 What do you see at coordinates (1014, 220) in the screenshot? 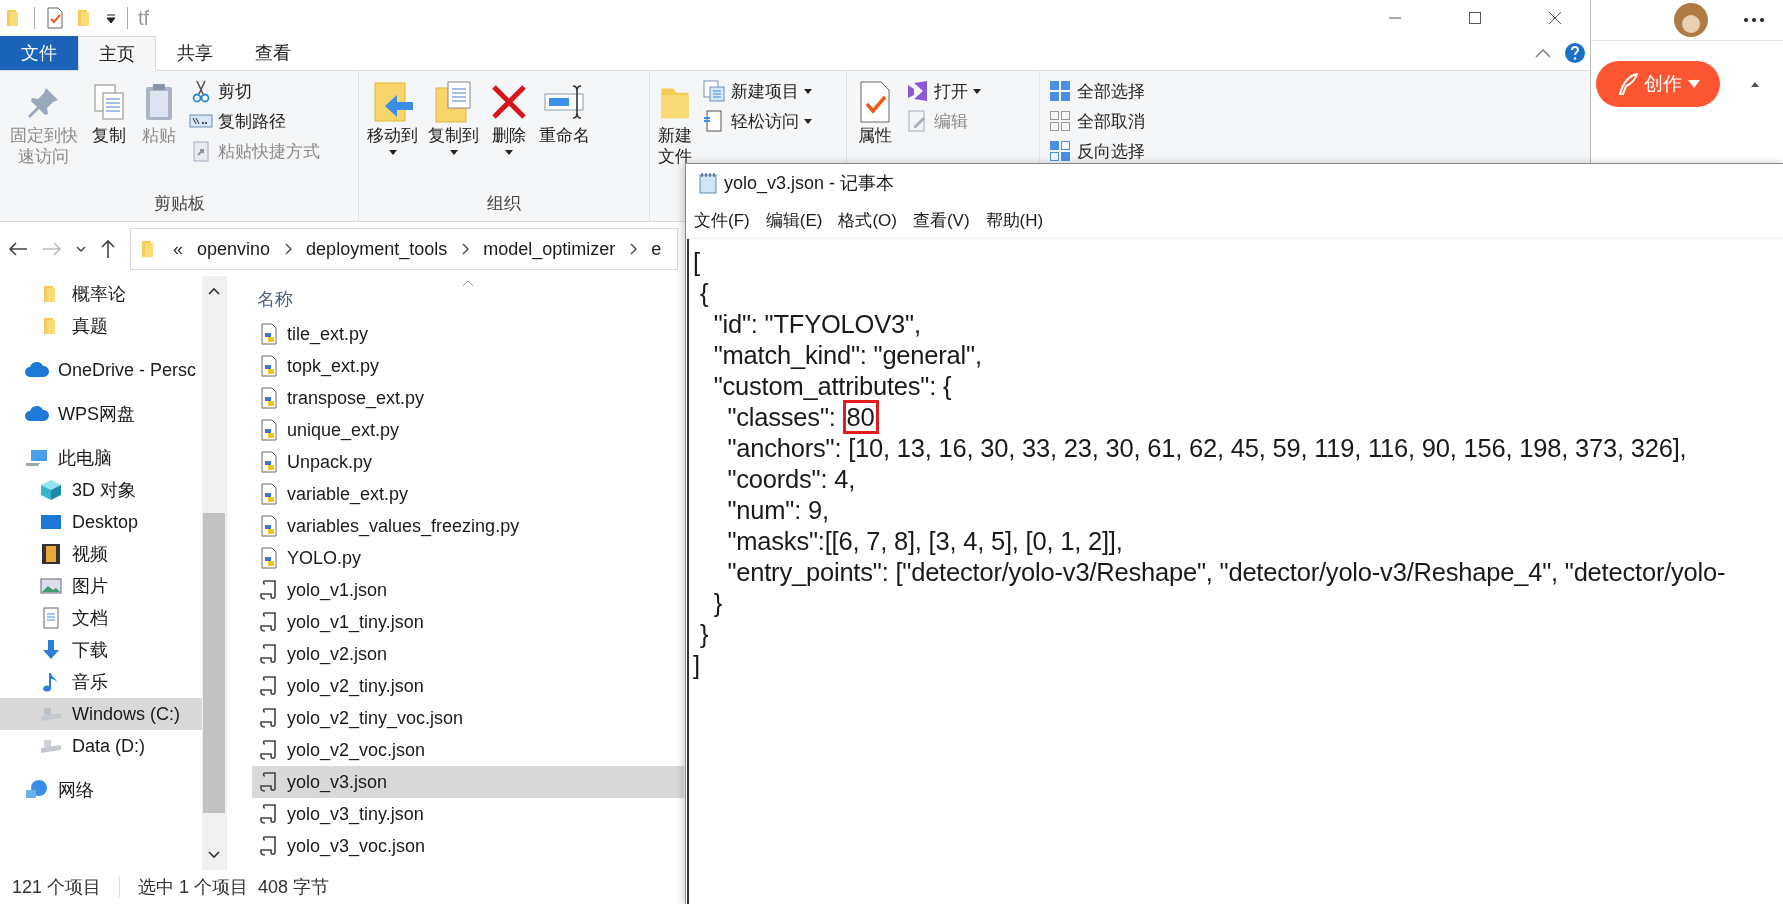
I see `menu-item: 帮助(H)` at bounding box center [1014, 220].